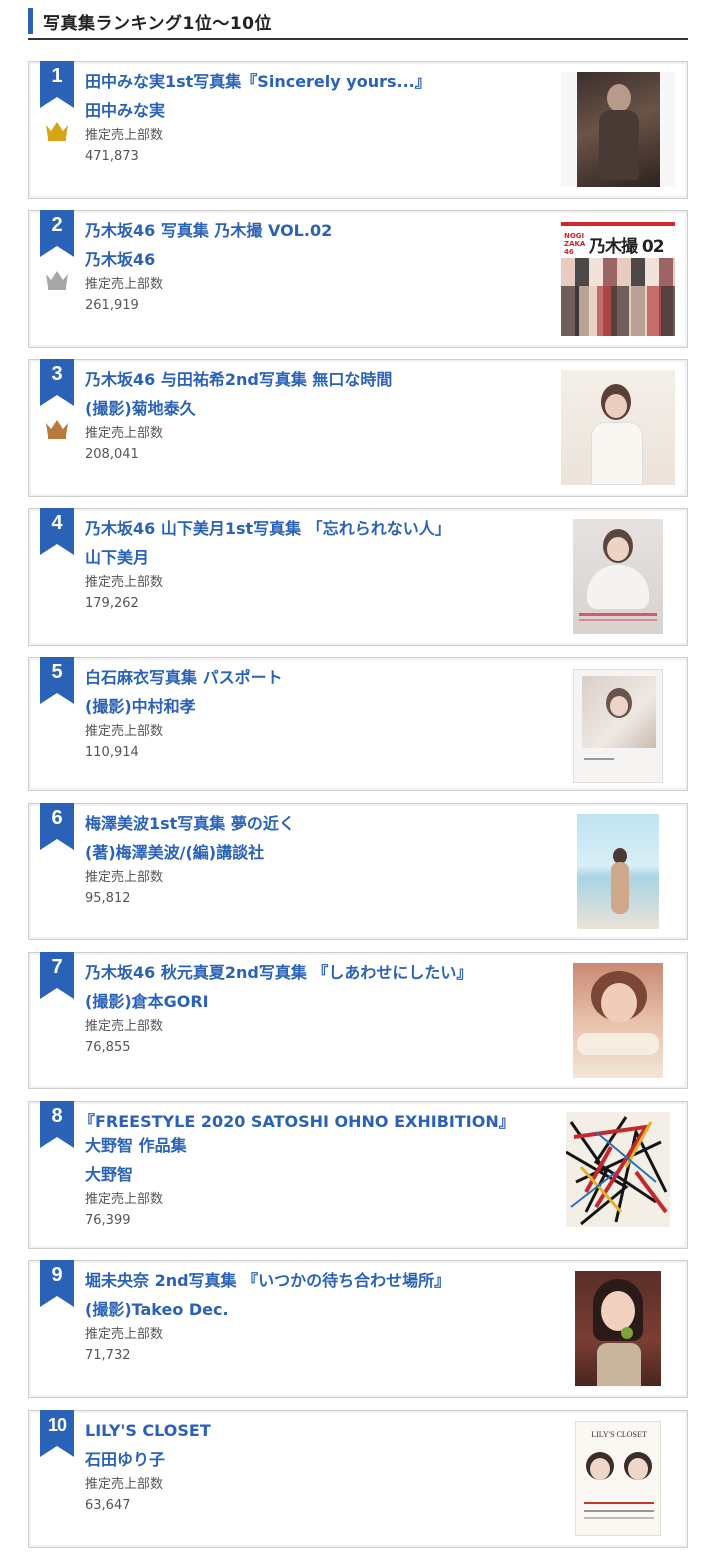 The height and width of the screenshot is (1568, 706). I want to click on rank-ribbon: 7, so click(57, 975).